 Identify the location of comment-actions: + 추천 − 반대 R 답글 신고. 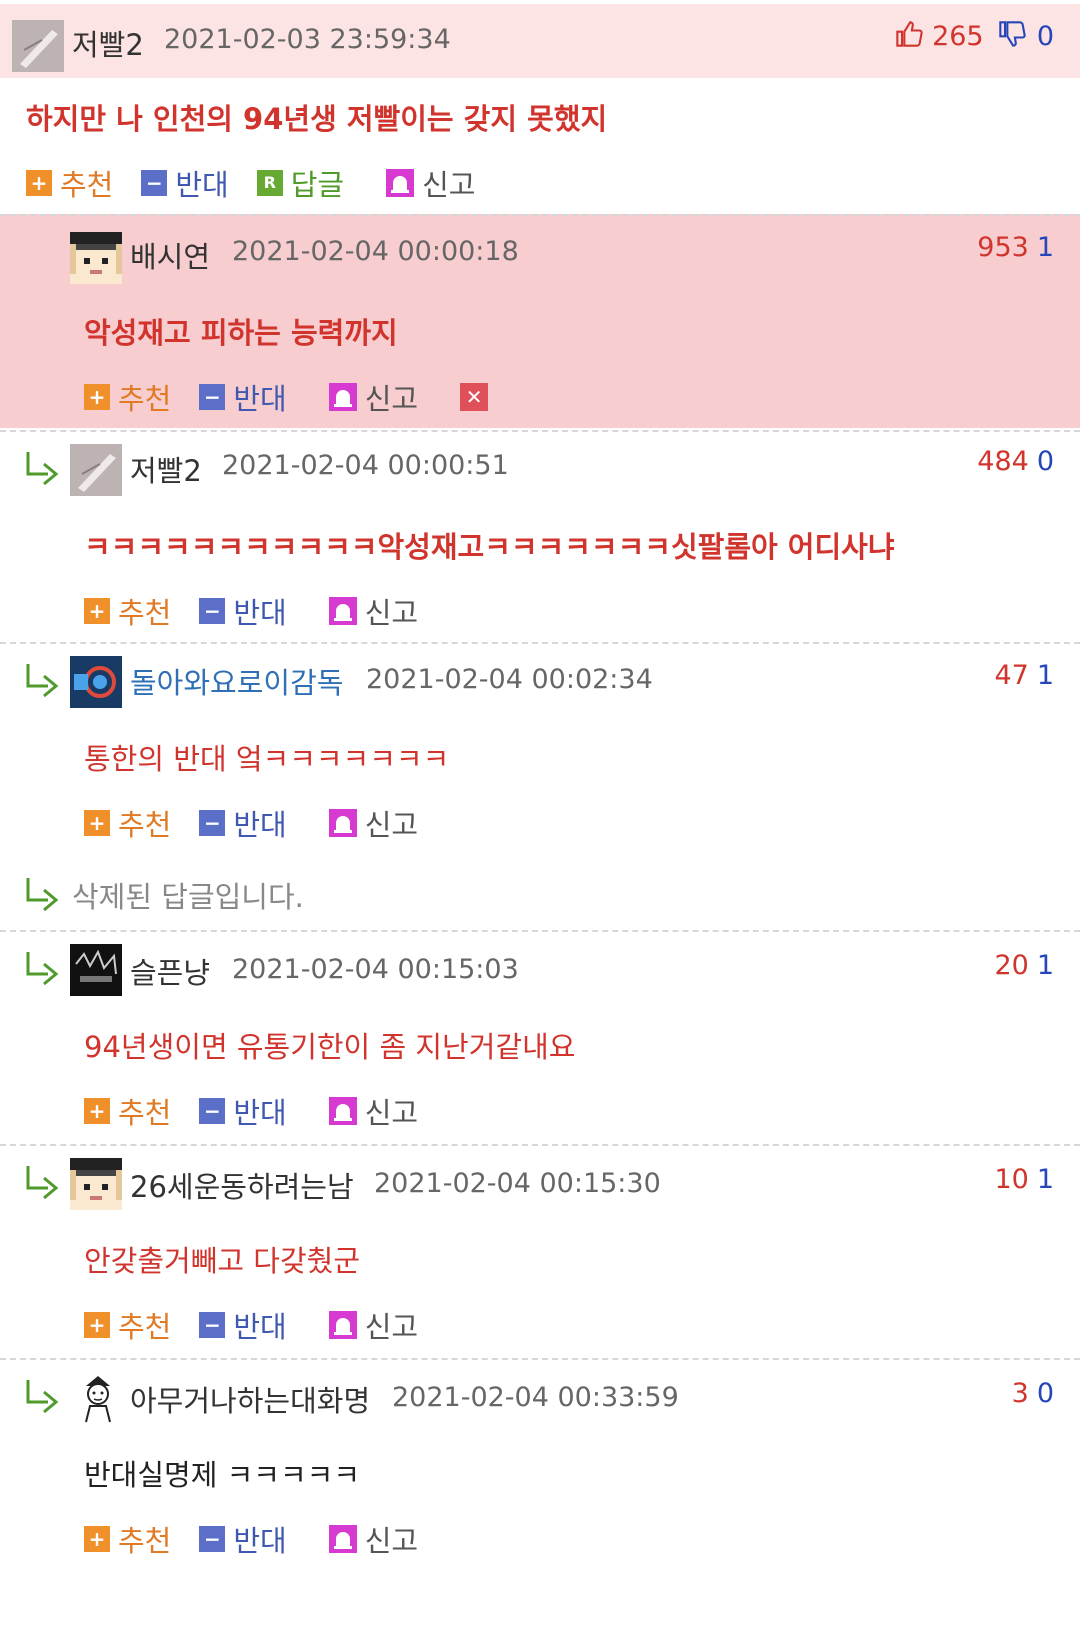
(265, 183).